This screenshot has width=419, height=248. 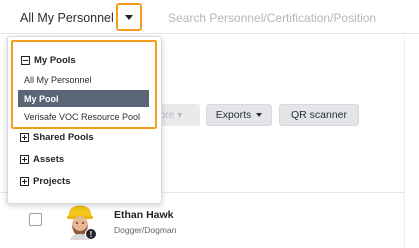 I want to click on exports-label: Exports, so click(x=233, y=115).